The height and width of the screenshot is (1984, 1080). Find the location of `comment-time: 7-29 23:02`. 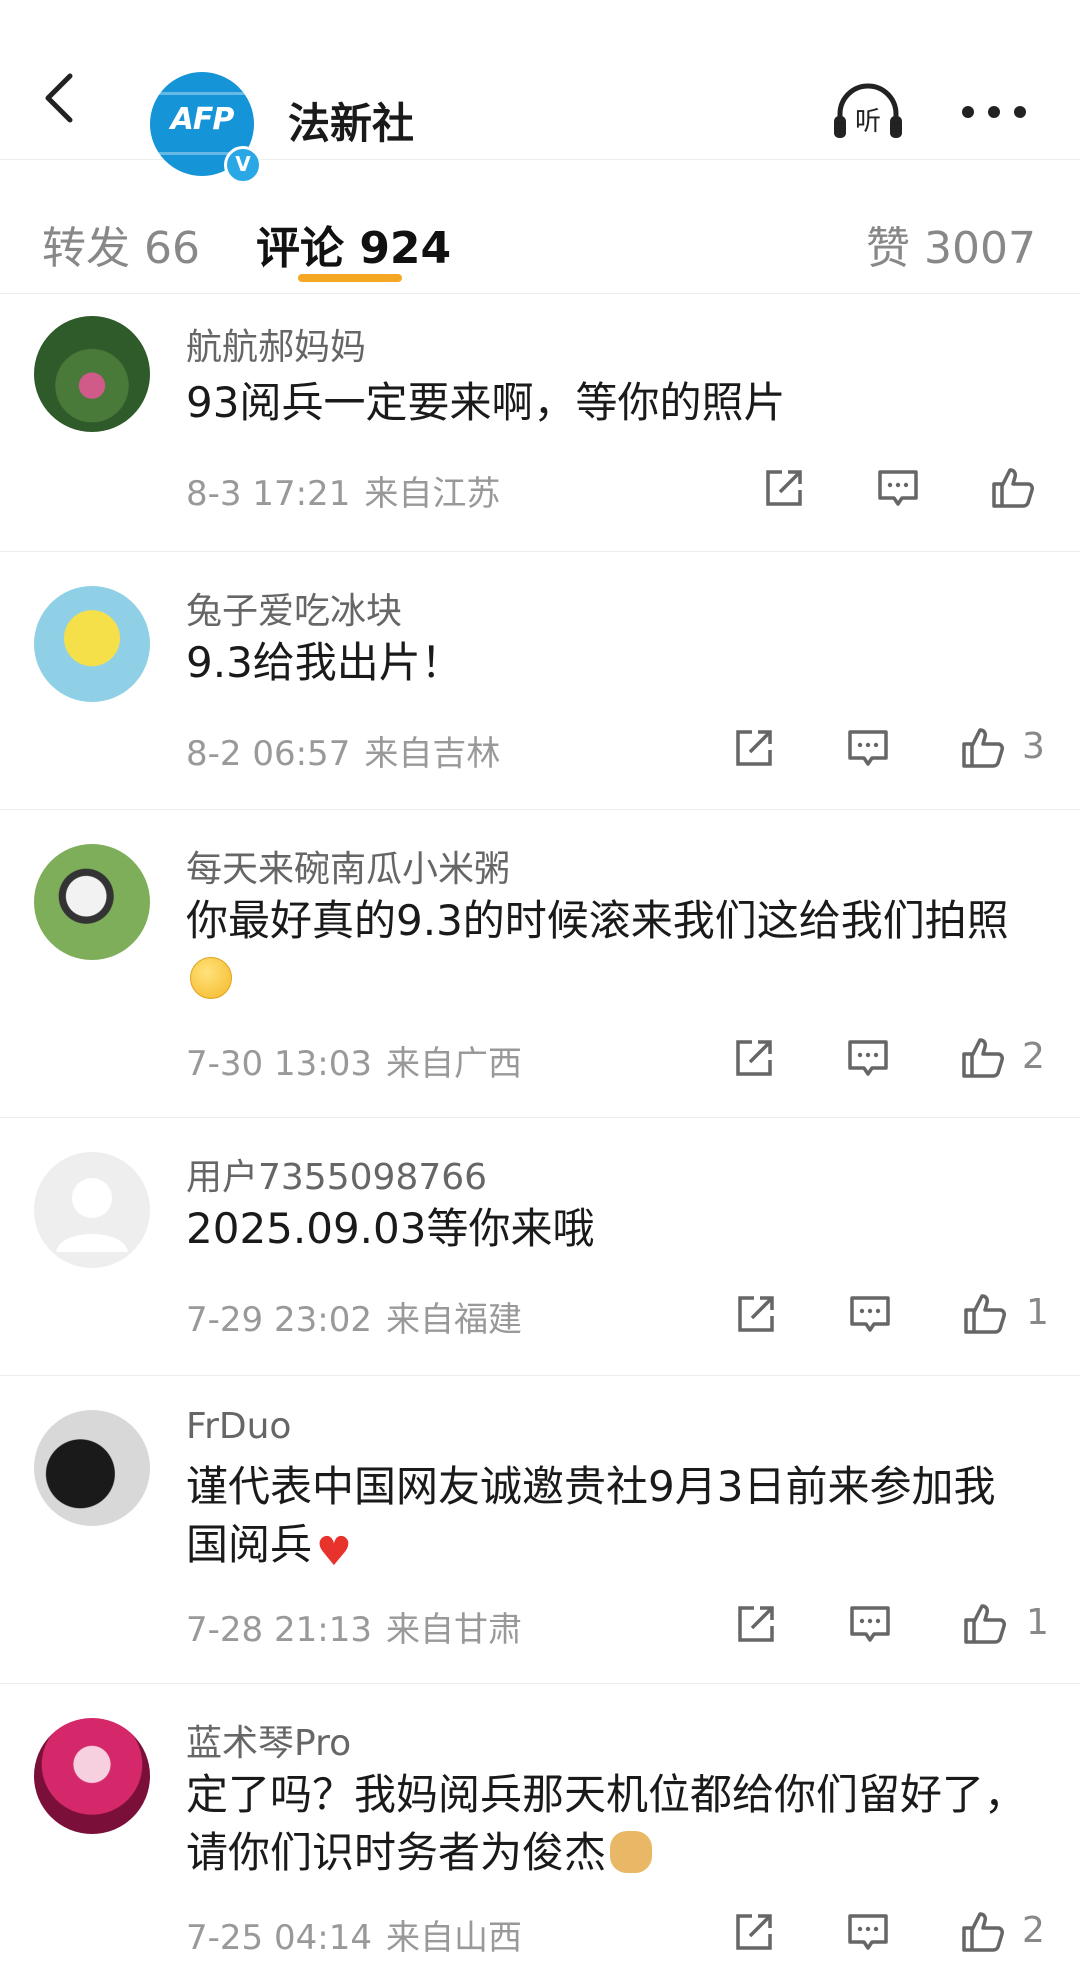

comment-time: 7-29 23:02 is located at coordinates (279, 1320).